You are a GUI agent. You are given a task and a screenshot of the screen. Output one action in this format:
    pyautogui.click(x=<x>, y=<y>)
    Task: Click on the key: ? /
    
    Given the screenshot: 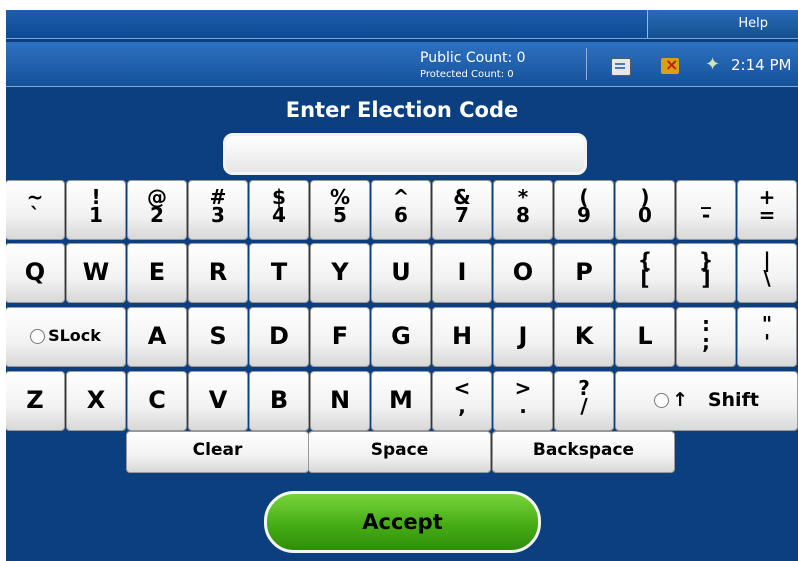 What is the action you would take?
    pyautogui.click(x=584, y=401)
    